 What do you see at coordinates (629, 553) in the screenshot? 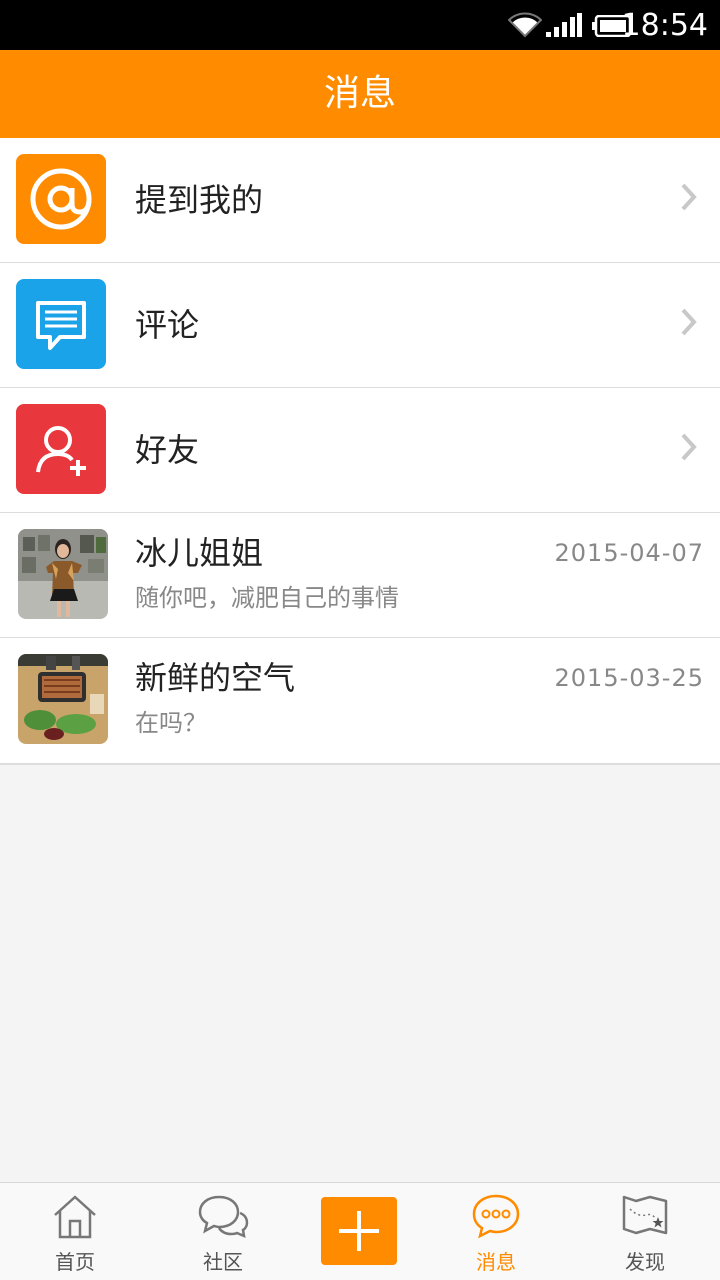
I see `message-date: 2015-04-07` at bounding box center [629, 553].